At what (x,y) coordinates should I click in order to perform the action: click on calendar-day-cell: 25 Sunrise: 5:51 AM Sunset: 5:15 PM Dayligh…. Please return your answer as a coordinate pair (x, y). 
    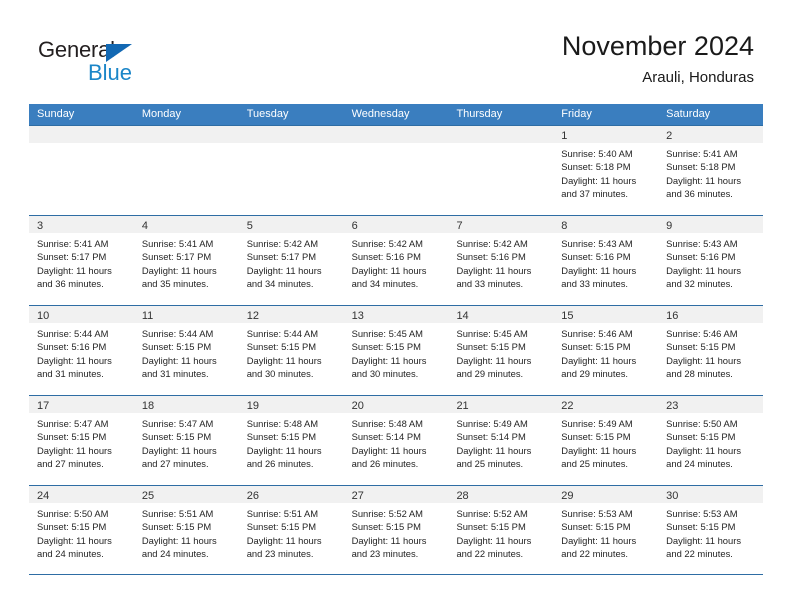
    Looking at the image, I should click on (186, 530).